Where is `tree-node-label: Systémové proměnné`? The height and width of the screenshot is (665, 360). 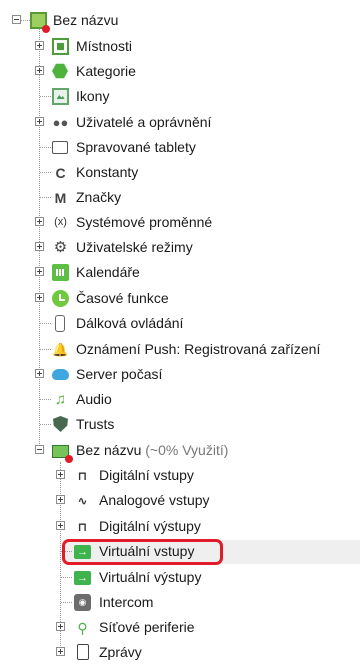
tree-node-label: Systémové proměnné is located at coordinates (144, 222).